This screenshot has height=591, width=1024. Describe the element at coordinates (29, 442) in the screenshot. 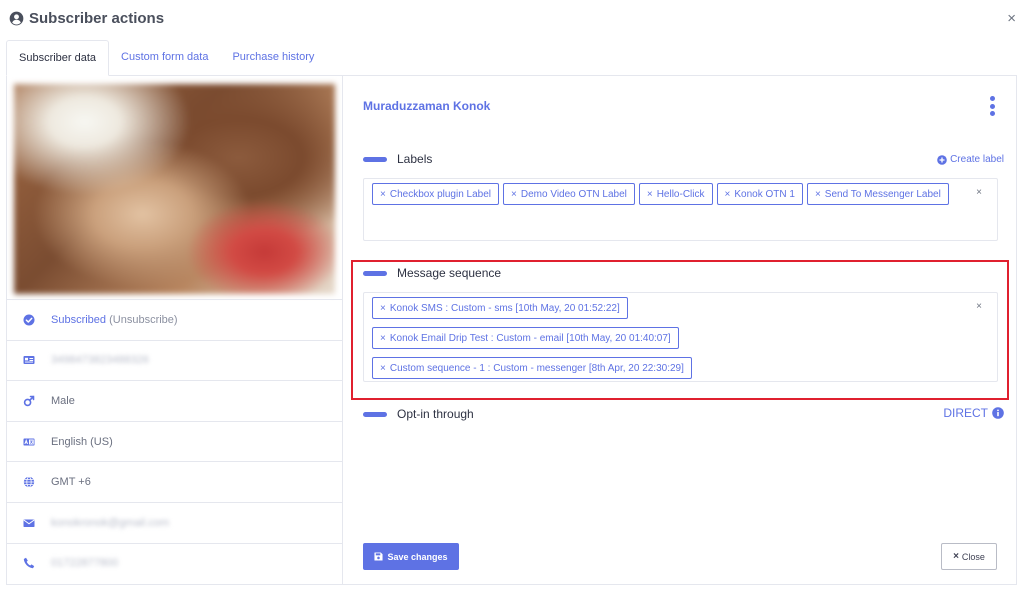

I see `language-icon` at that location.